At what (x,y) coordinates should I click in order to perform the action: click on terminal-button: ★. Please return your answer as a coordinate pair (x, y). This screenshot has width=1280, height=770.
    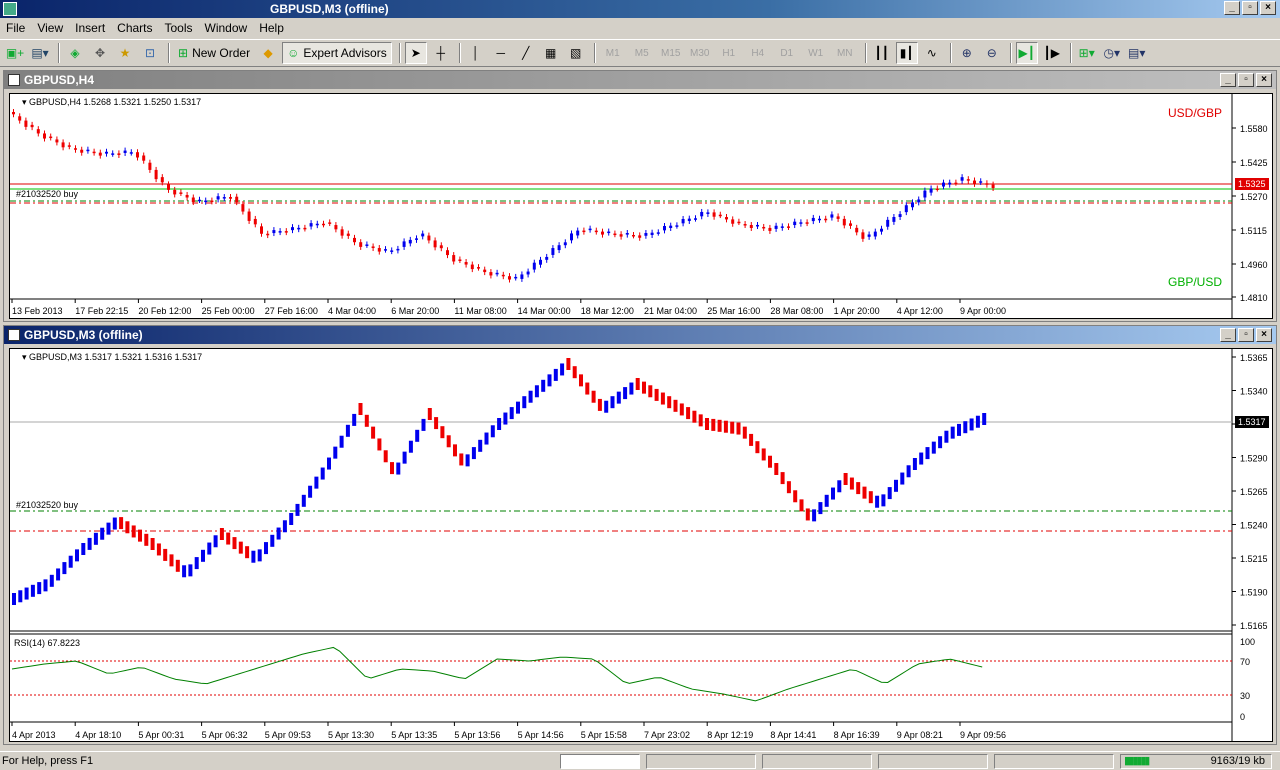
    Looking at the image, I should click on (125, 53).